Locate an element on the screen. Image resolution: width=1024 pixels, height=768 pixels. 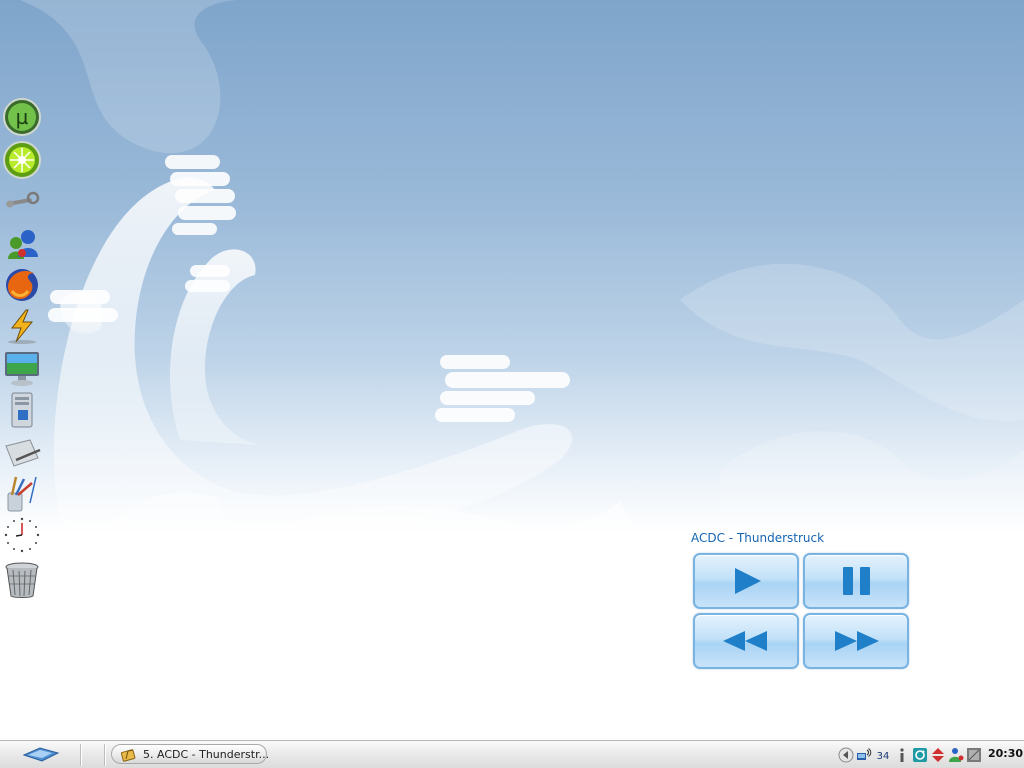
svg-text: µ is located at coordinates (22, 117).